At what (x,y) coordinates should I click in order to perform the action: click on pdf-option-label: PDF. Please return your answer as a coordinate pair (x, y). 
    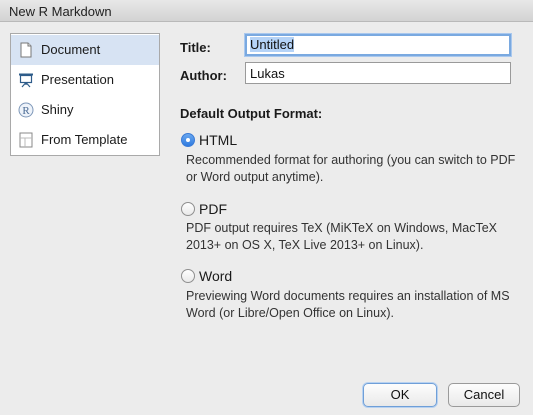
    Looking at the image, I should click on (213, 209).